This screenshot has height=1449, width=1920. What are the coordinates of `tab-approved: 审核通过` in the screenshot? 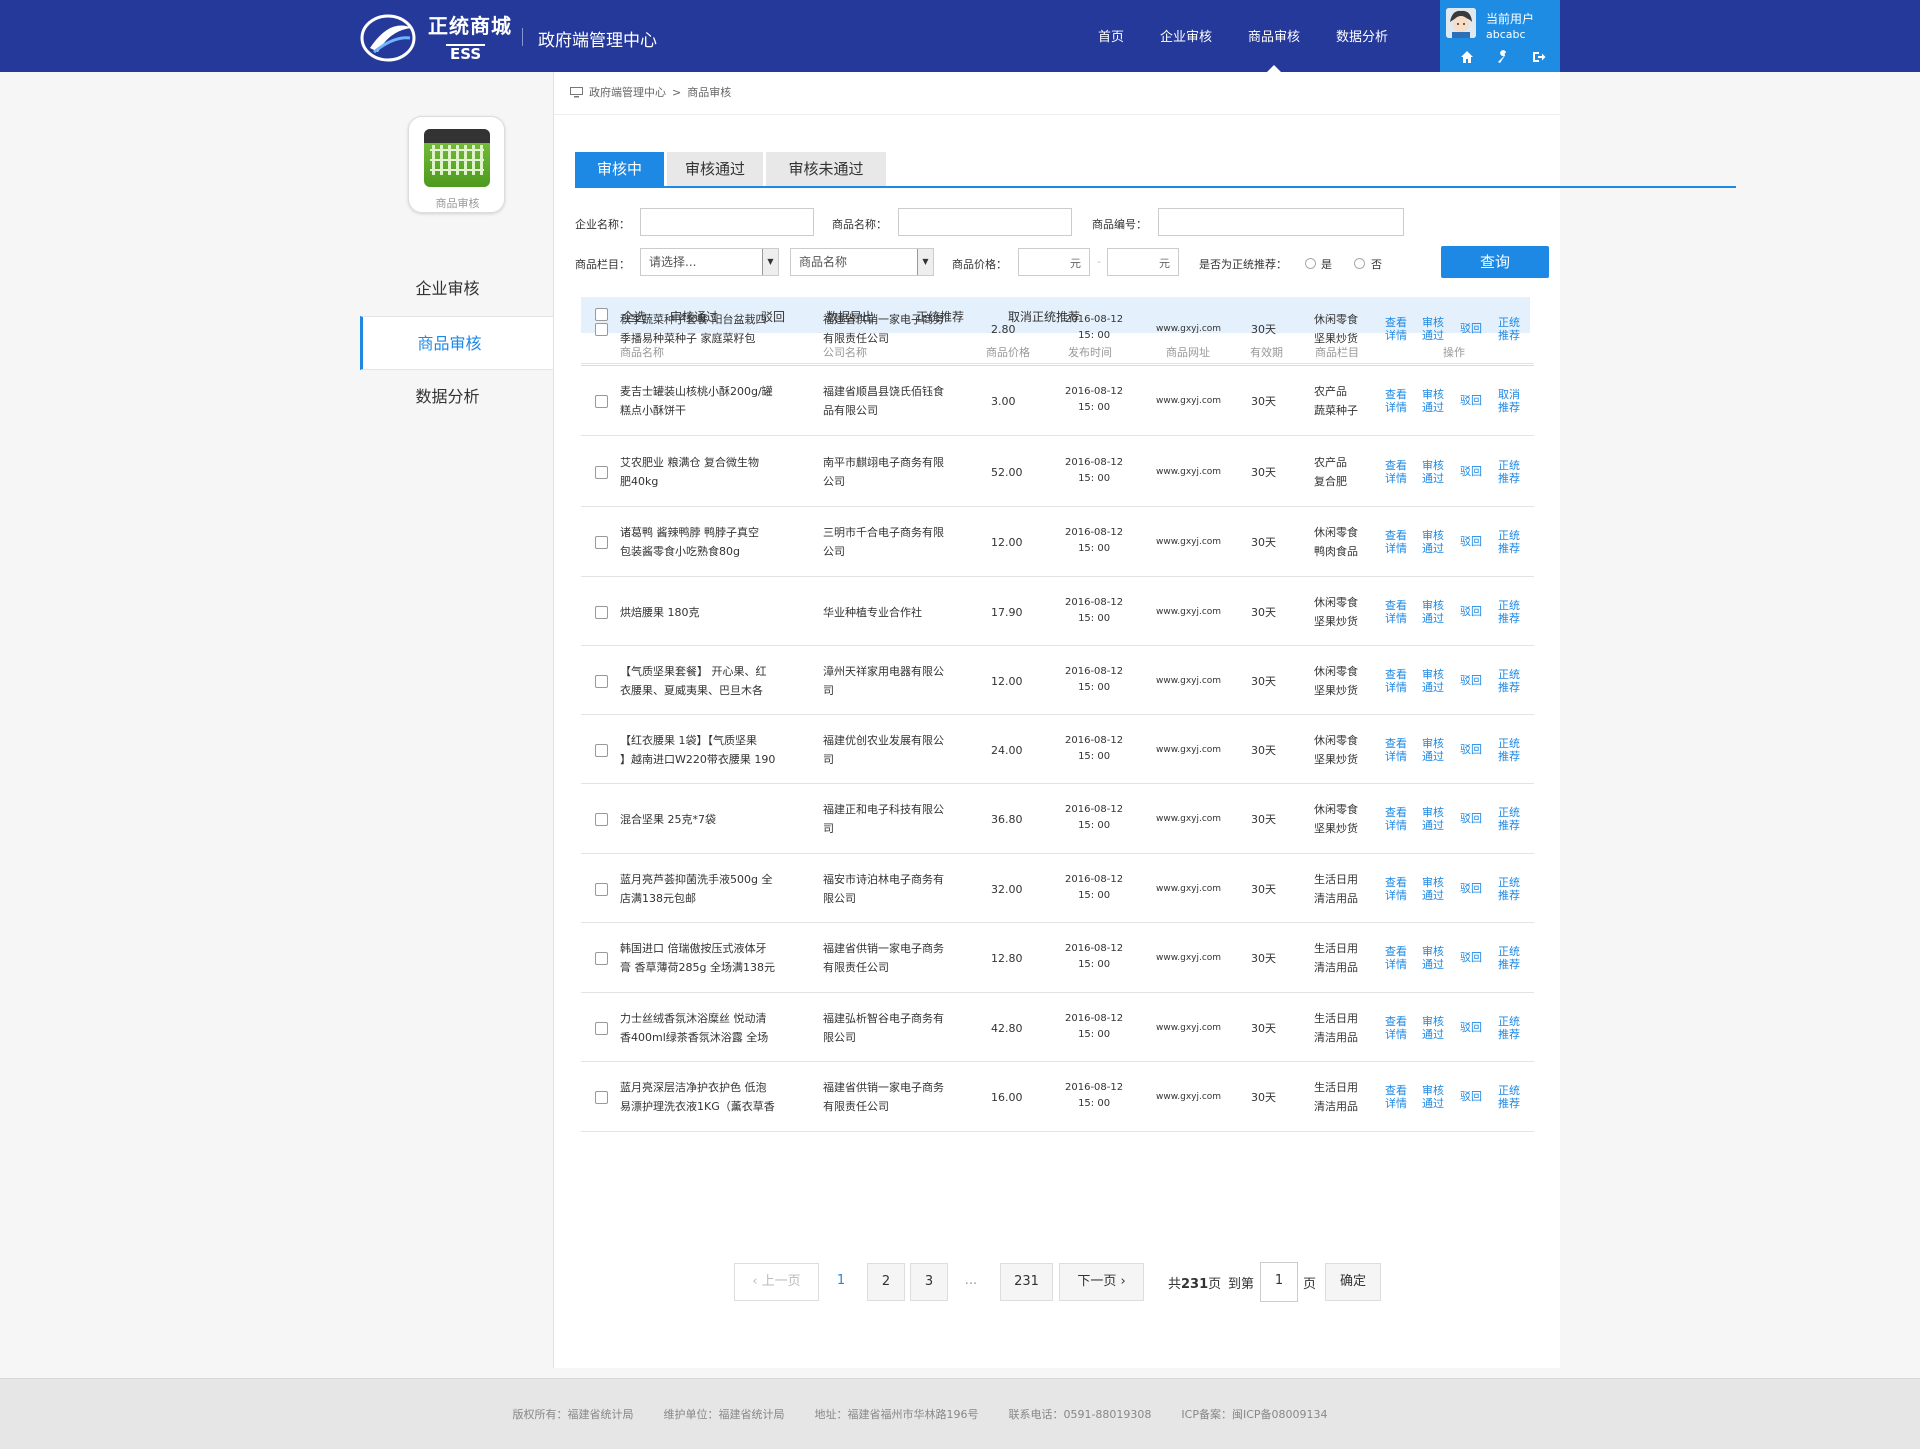 It's located at (715, 169).